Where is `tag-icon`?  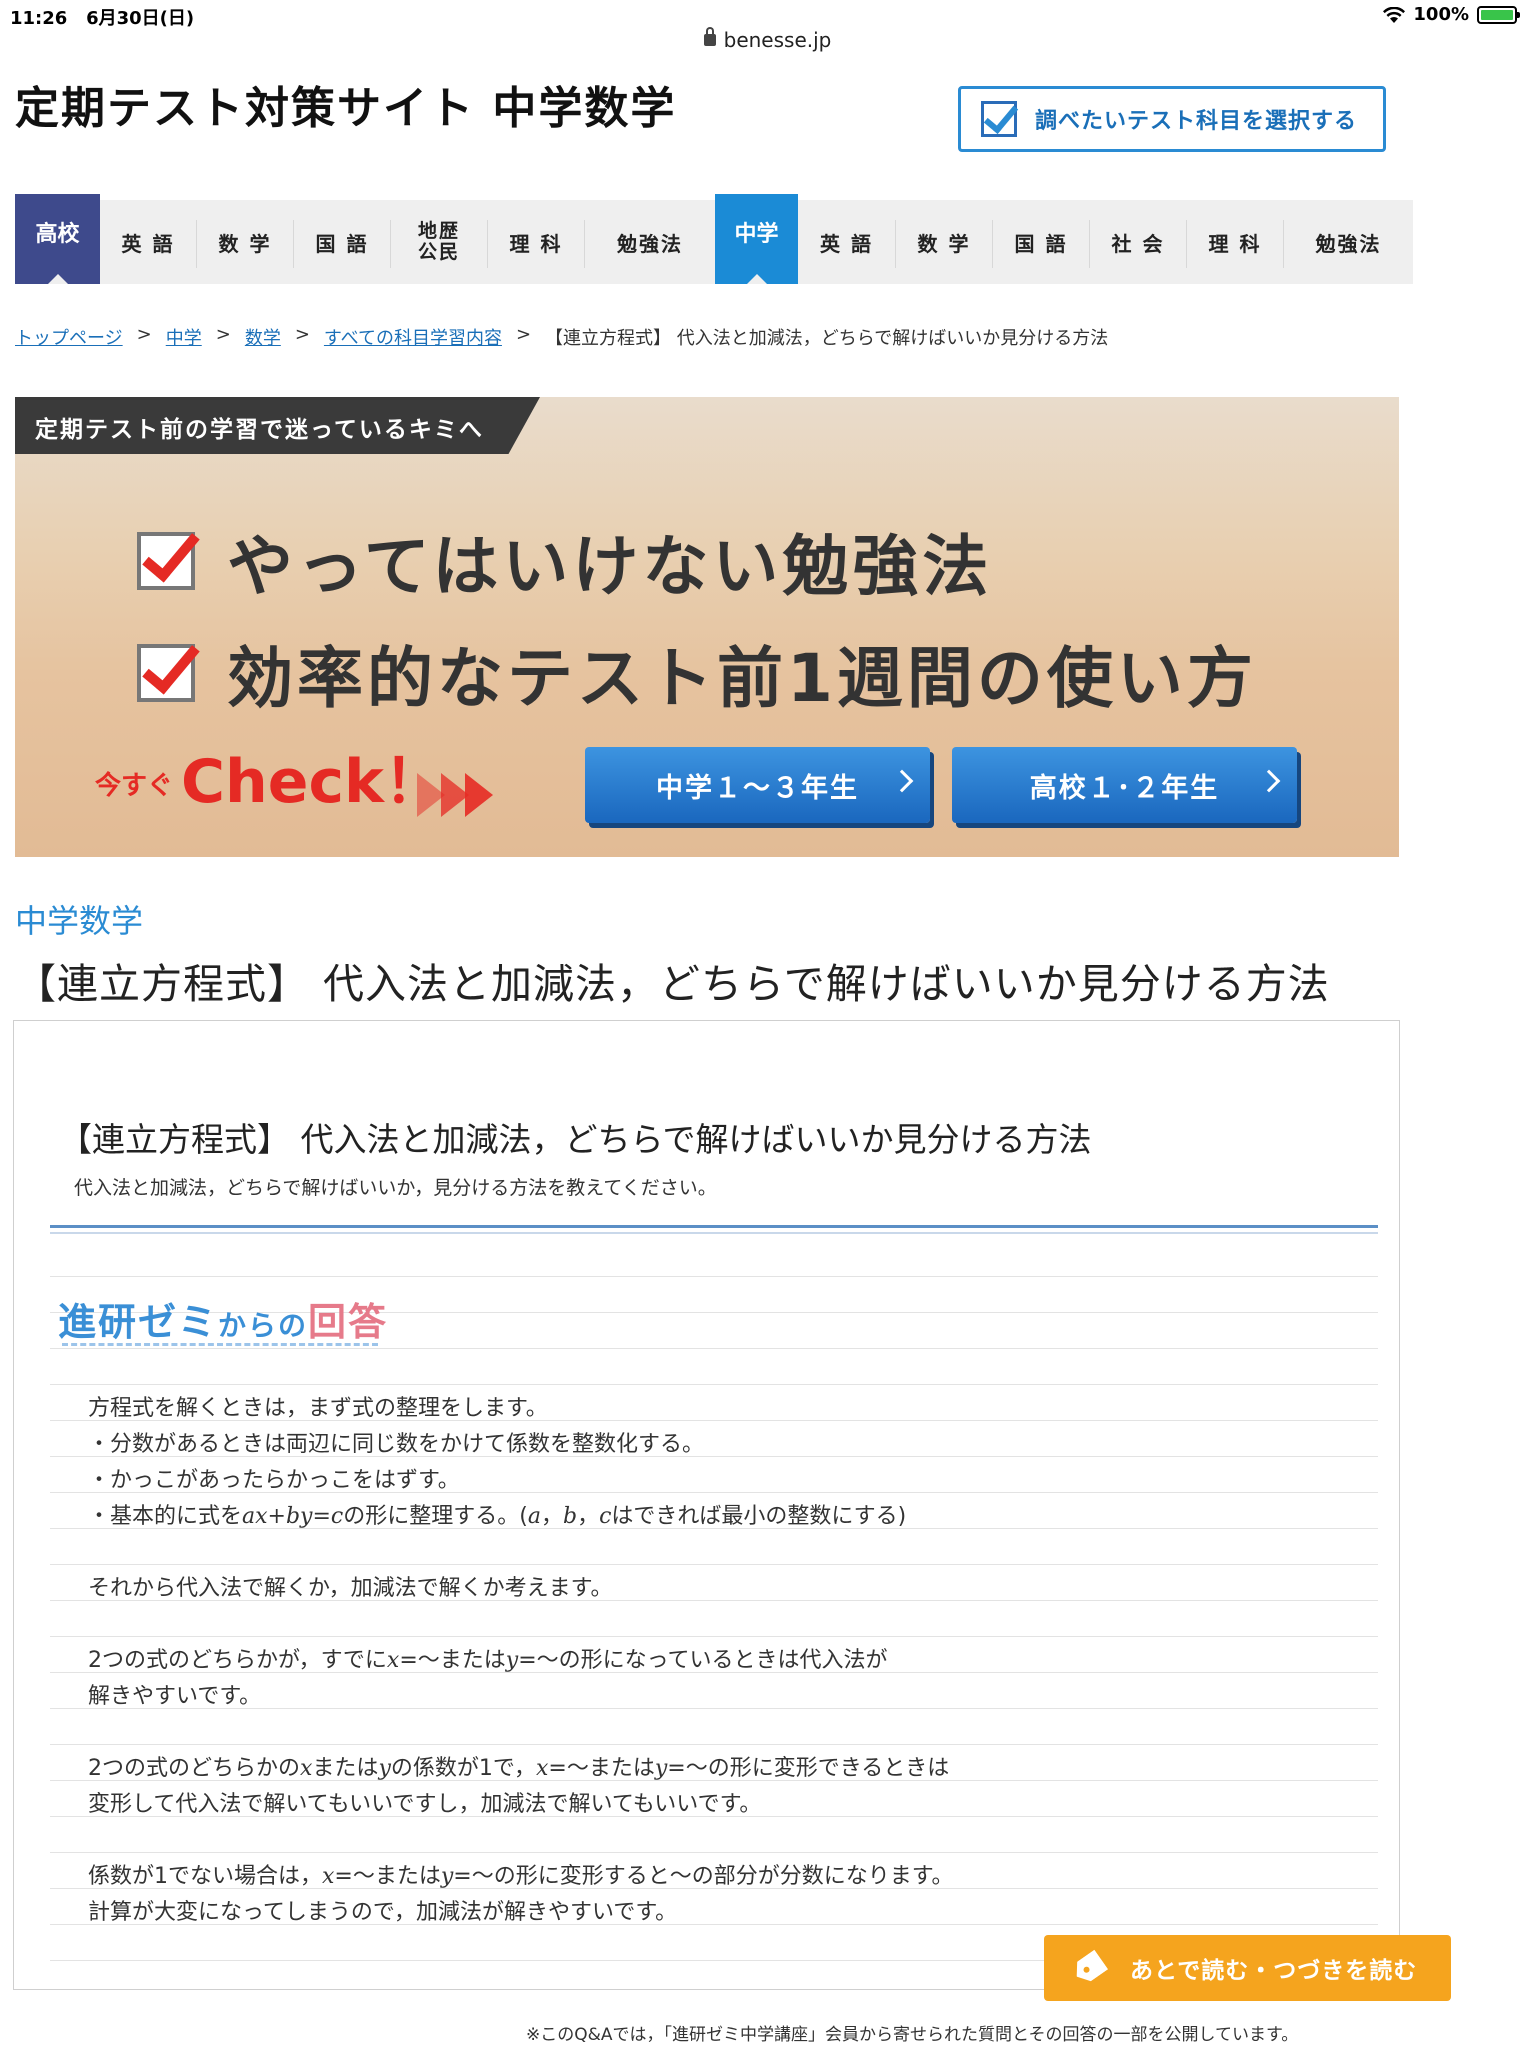 tag-icon is located at coordinates (1089, 1968).